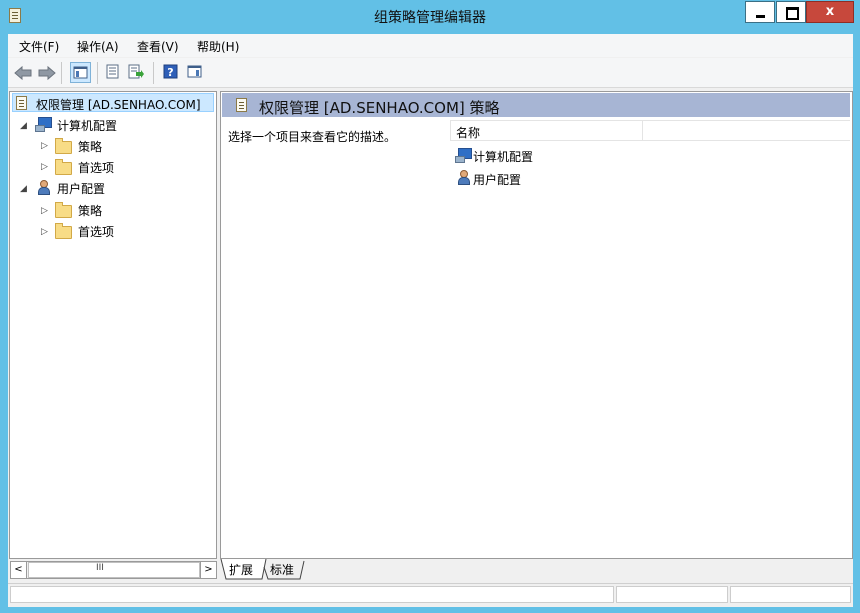  What do you see at coordinates (87, 125) in the screenshot?
I see `tree-computer-config: 计算机配置` at bounding box center [87, 125].